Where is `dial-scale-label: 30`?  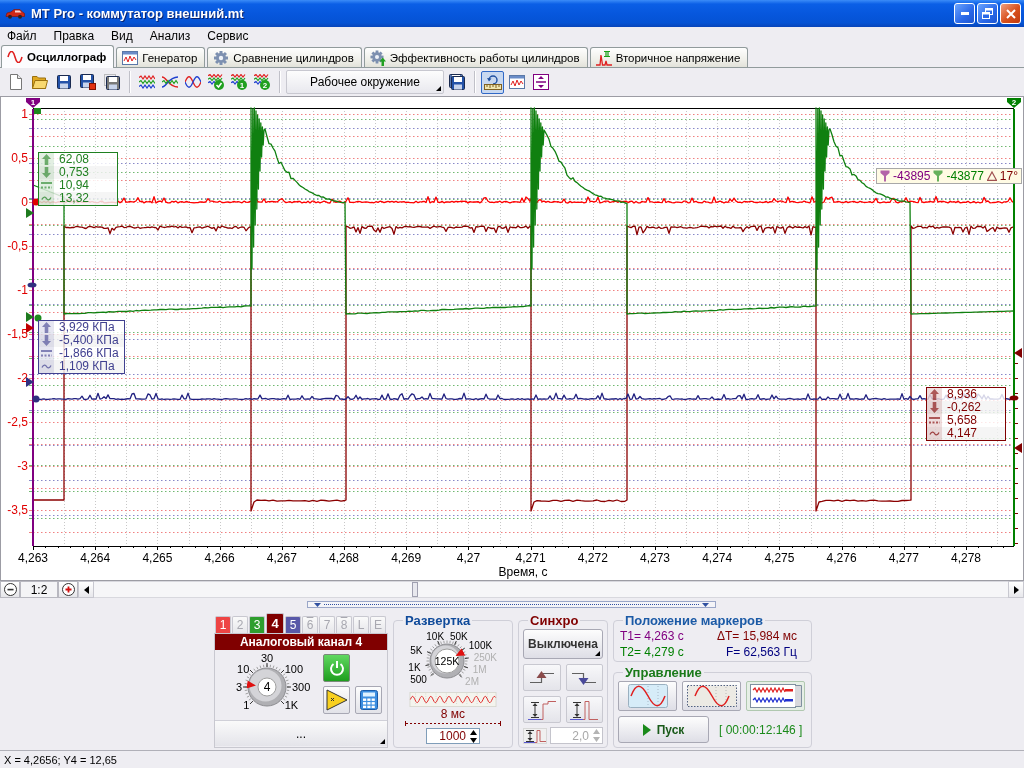
dial-scale-label: 30 is located at coordinates (267, 658).